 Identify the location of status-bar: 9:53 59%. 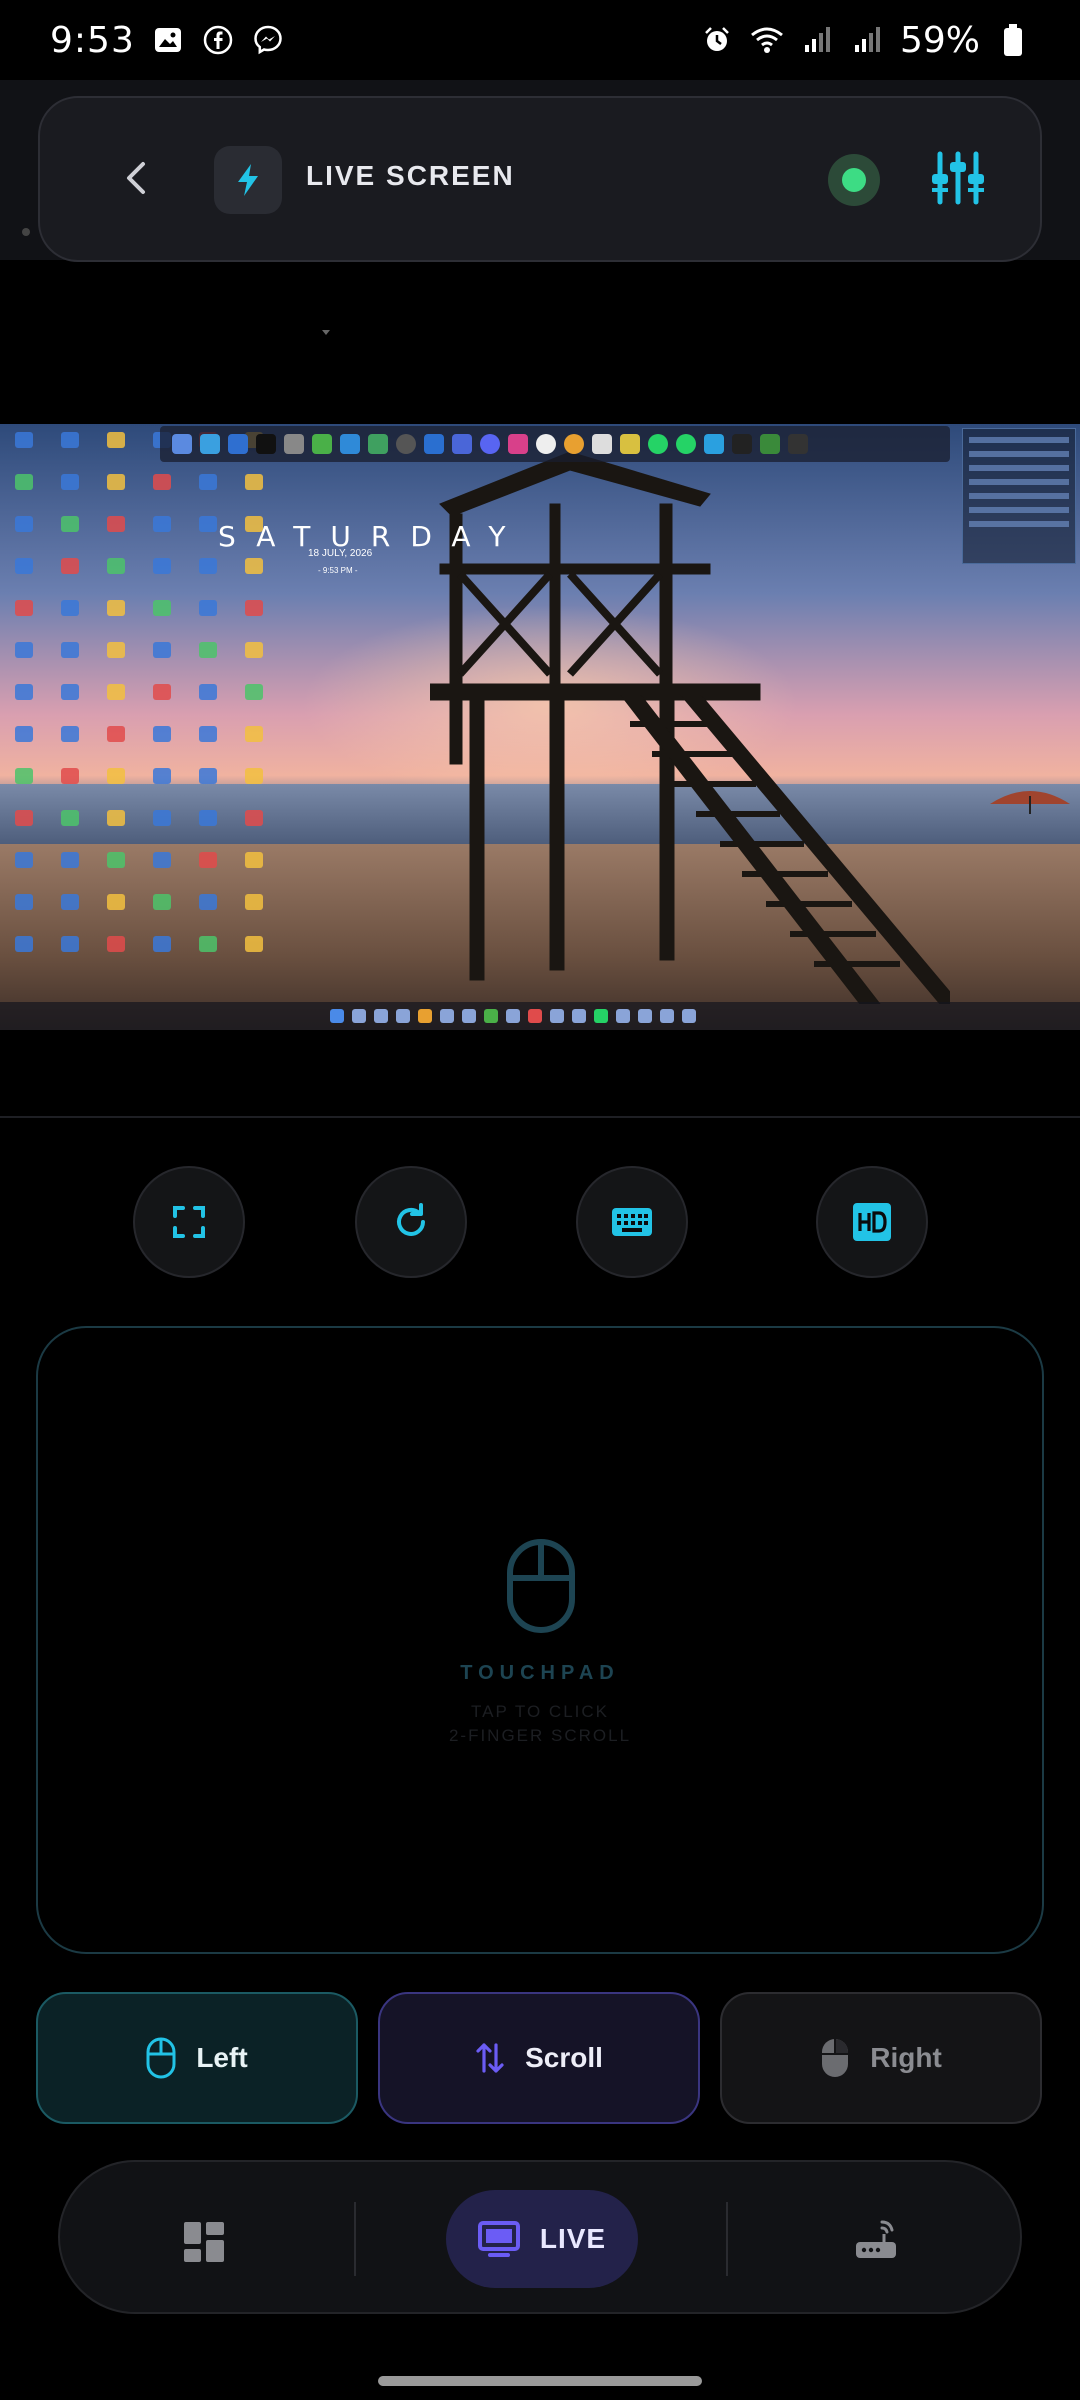
(540, 40).